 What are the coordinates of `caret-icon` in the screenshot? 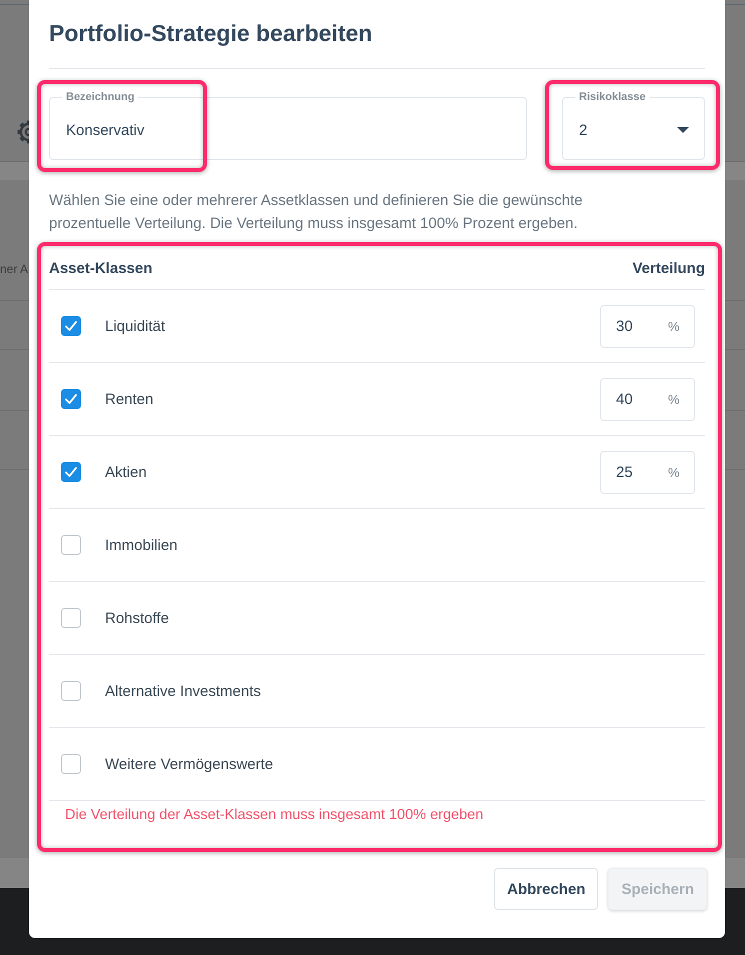 It's located at (683, 130).